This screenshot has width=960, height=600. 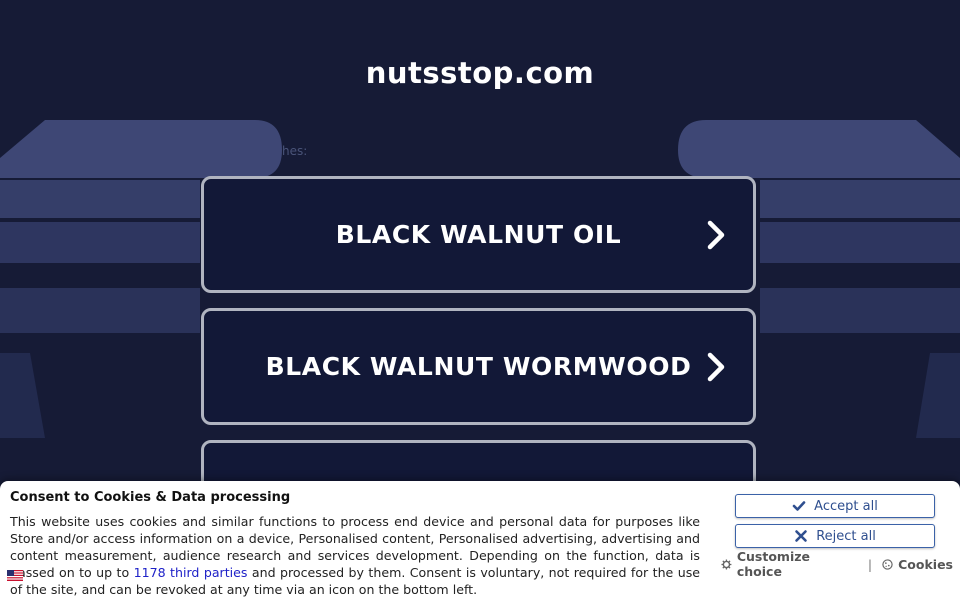 I want to click on accept-all-button: Accept all, so click(x=835, y=506).